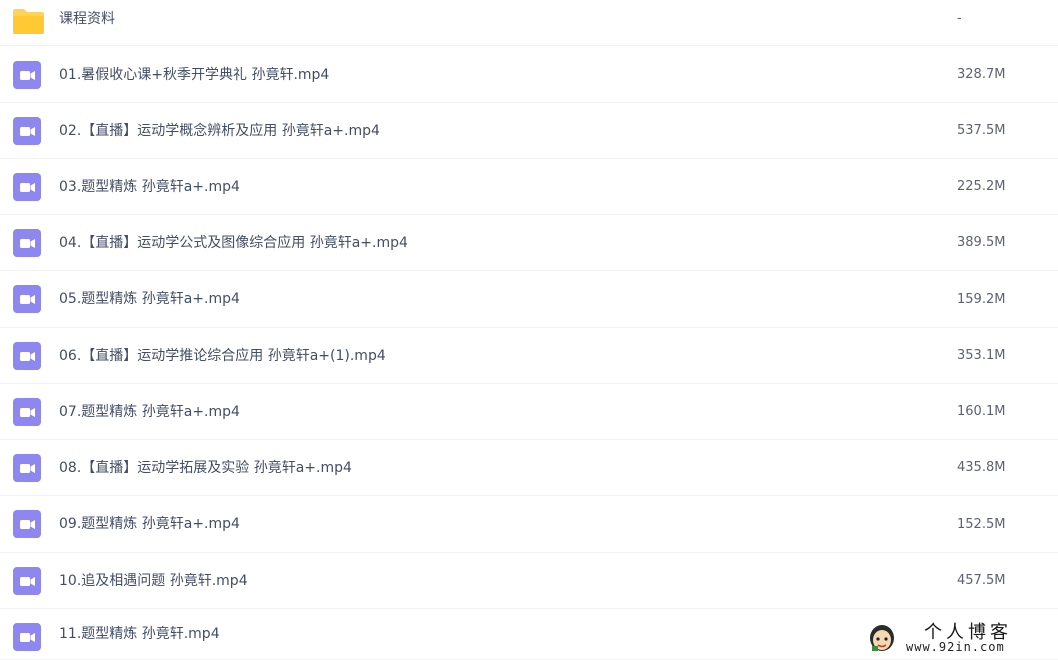 The height and width of the screenshot is (660, 1058). Describe the element at coordinates (233, 243) in the screenshot. I see `file-name: 04.【直播】运动学公式及图像综合应用 孙竟轩a+.mp4` at that location.